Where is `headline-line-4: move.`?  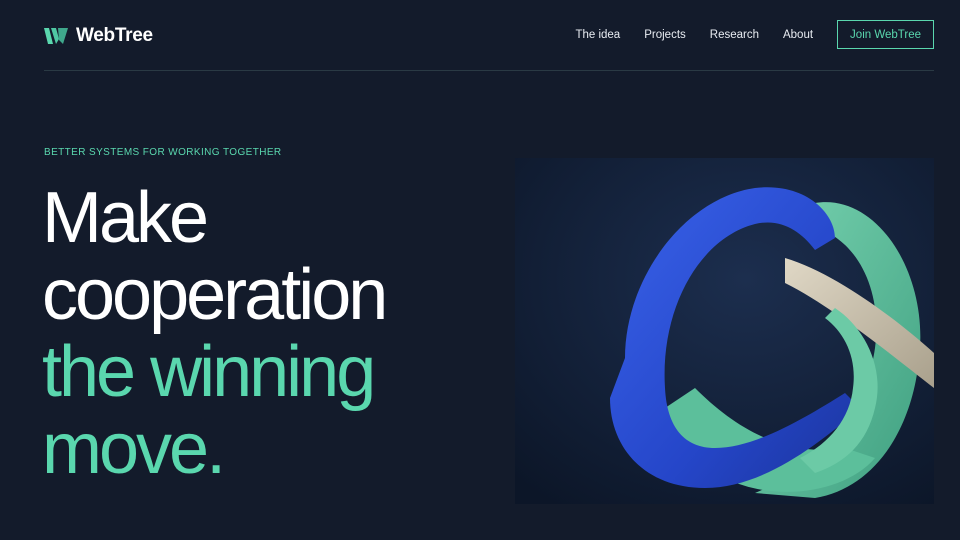
headline-line-4: move. is located at coordinates (134, 449).